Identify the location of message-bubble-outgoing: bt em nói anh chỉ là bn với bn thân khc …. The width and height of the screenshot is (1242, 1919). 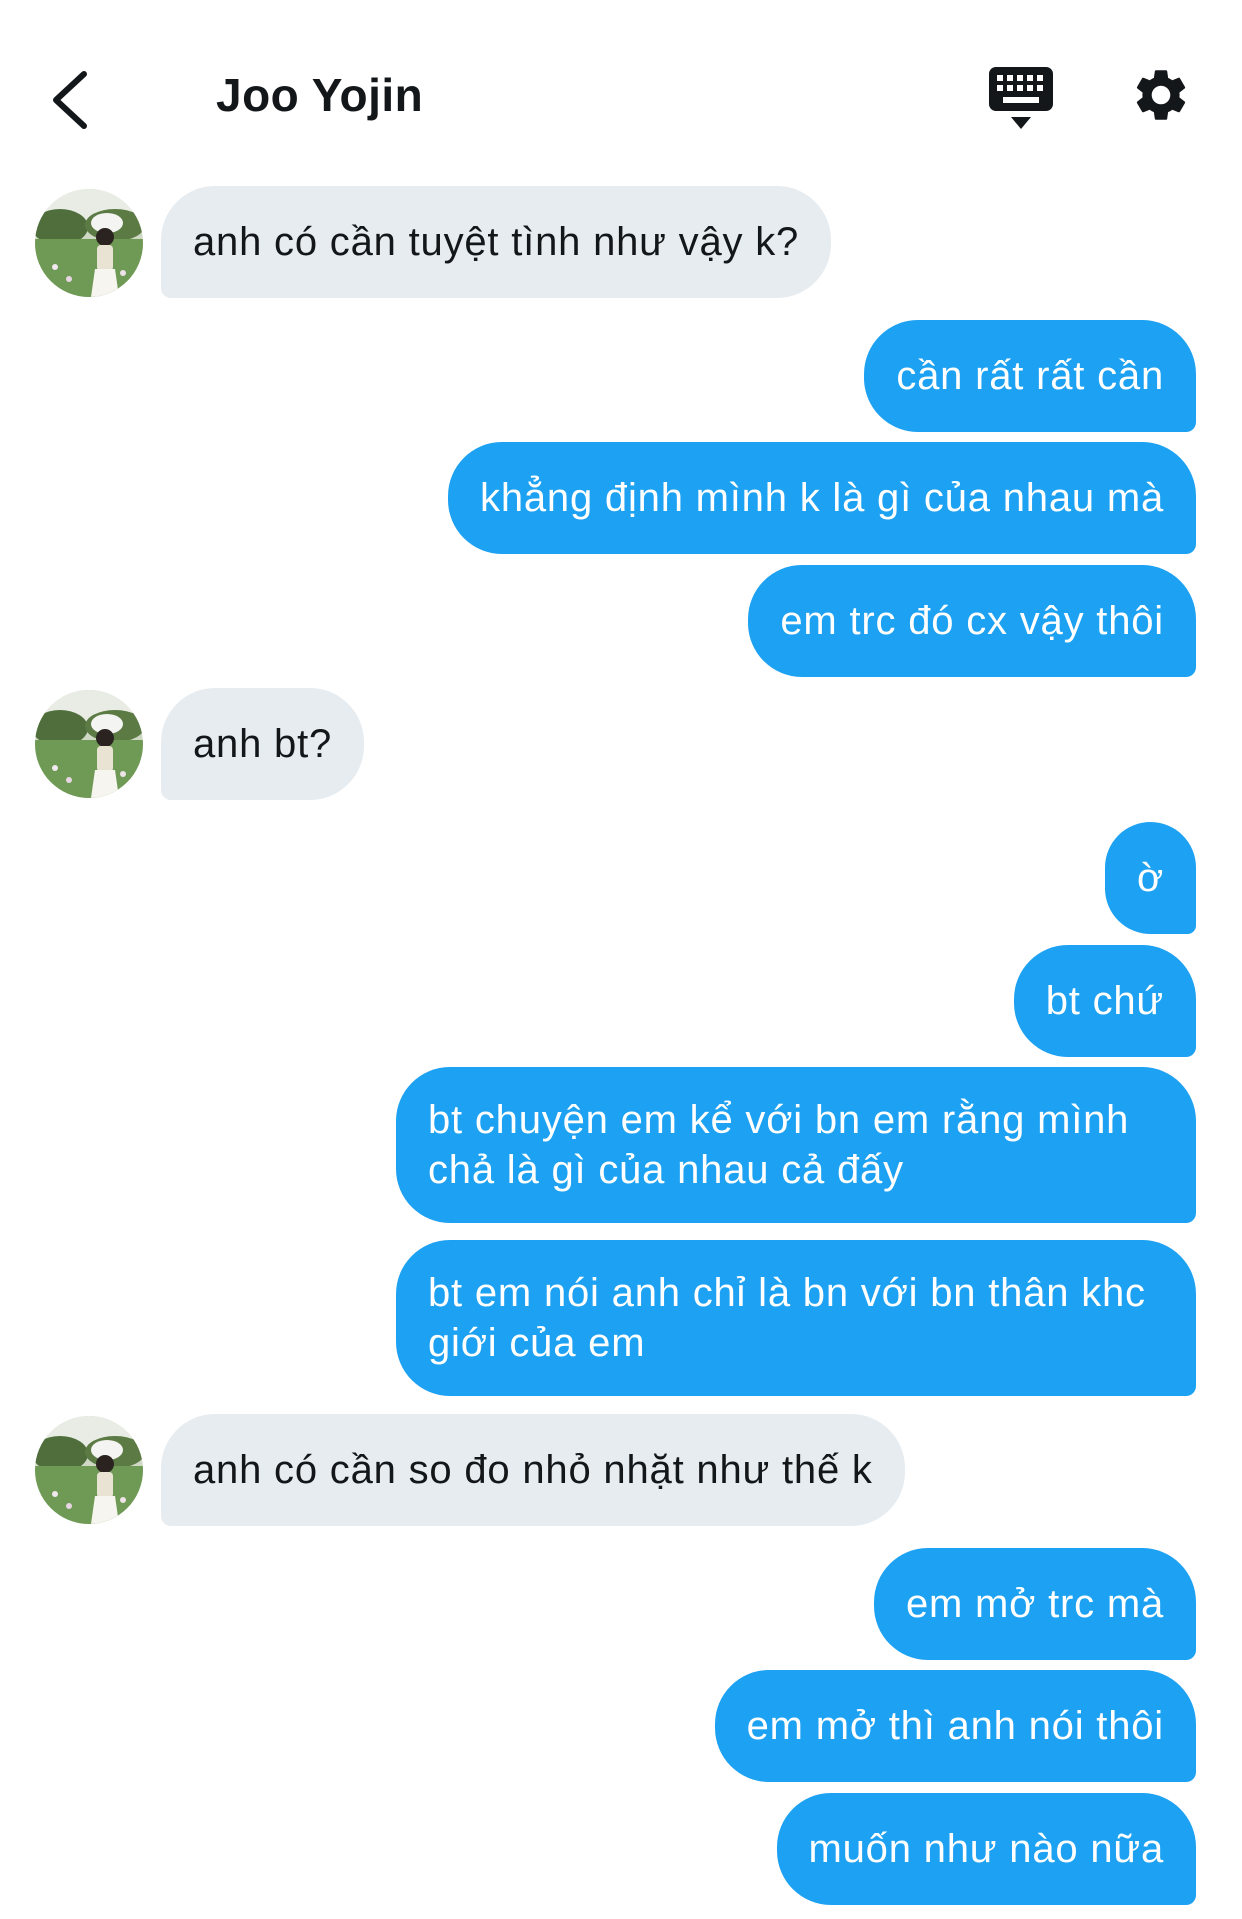
(796, 1318).